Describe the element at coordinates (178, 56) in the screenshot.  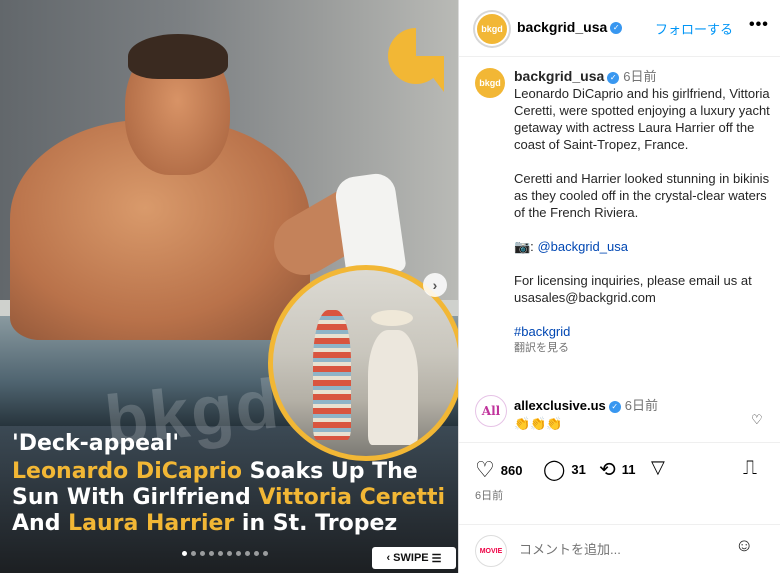
I see `photo-subject-hair` at that location.